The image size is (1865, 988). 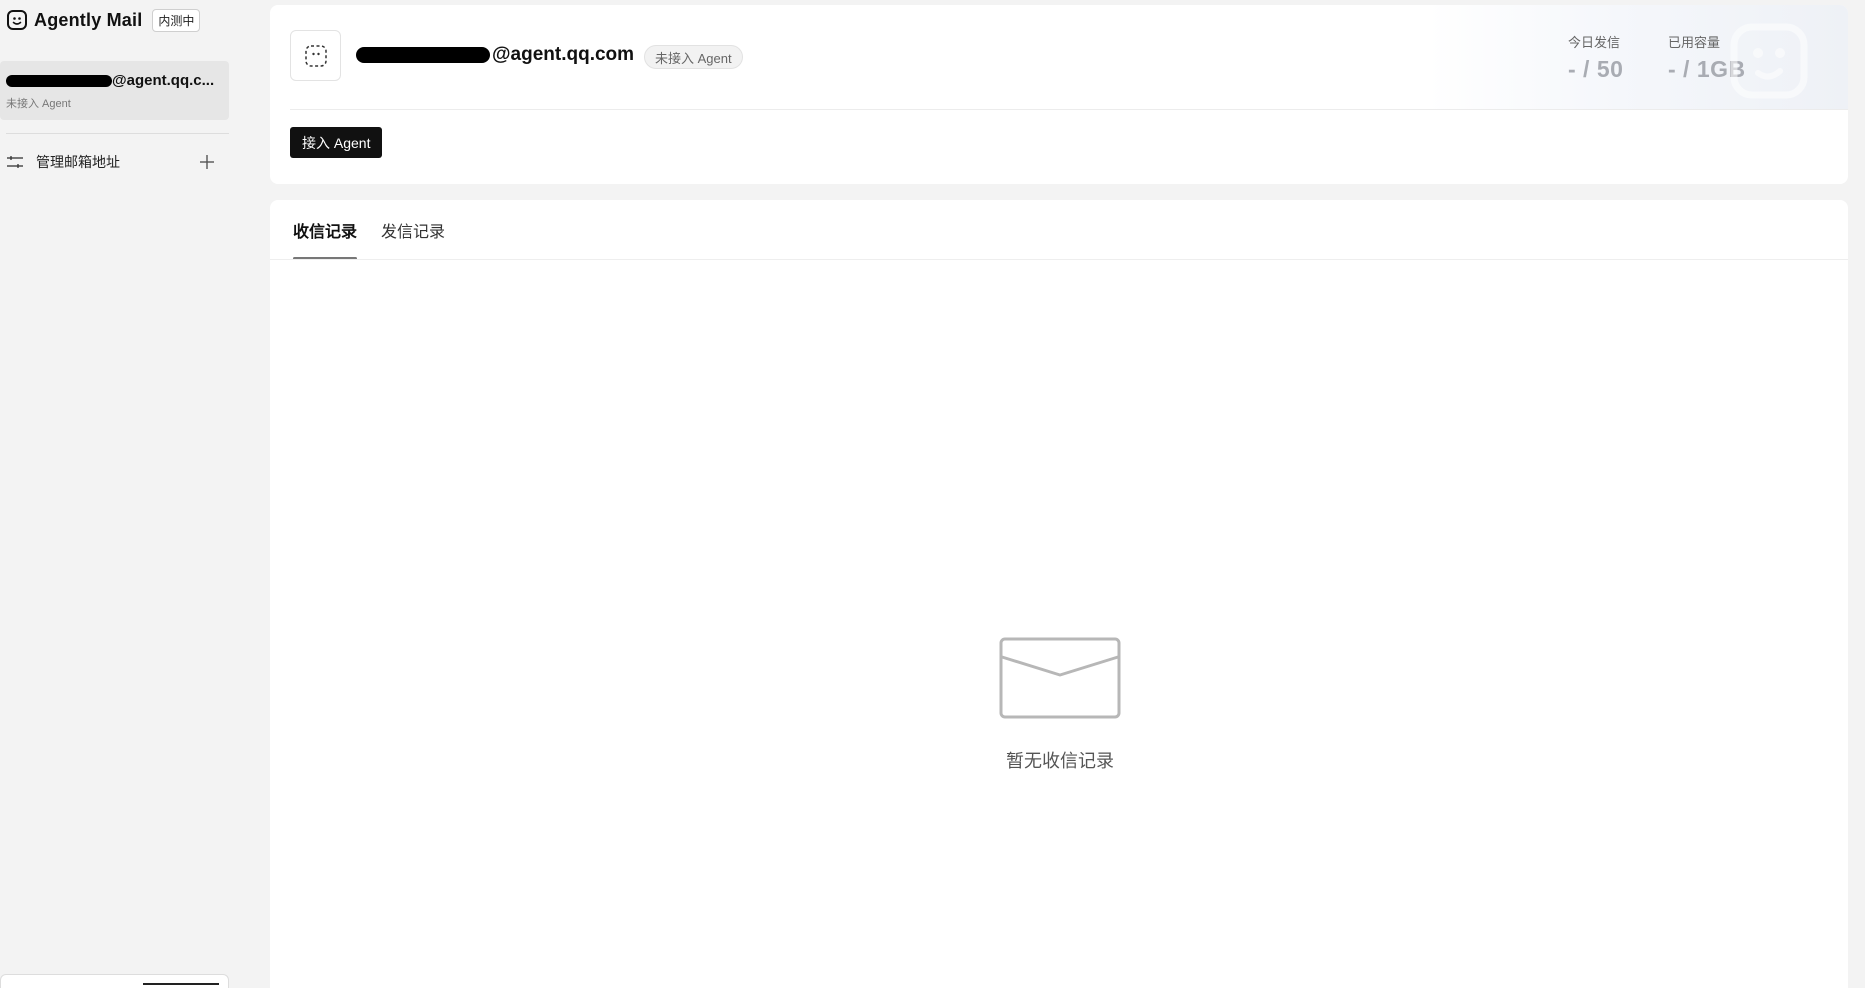 I want to click on dashed-face-icon, so click(x=315, y=55).